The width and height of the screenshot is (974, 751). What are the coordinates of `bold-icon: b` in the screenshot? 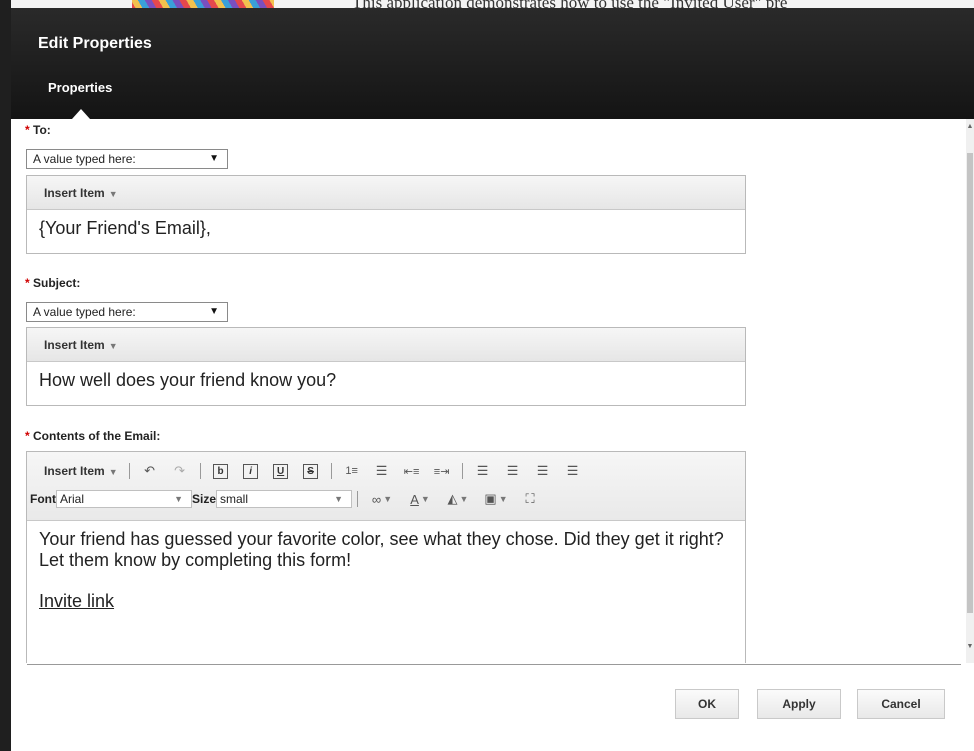 It's located at (221, 471).